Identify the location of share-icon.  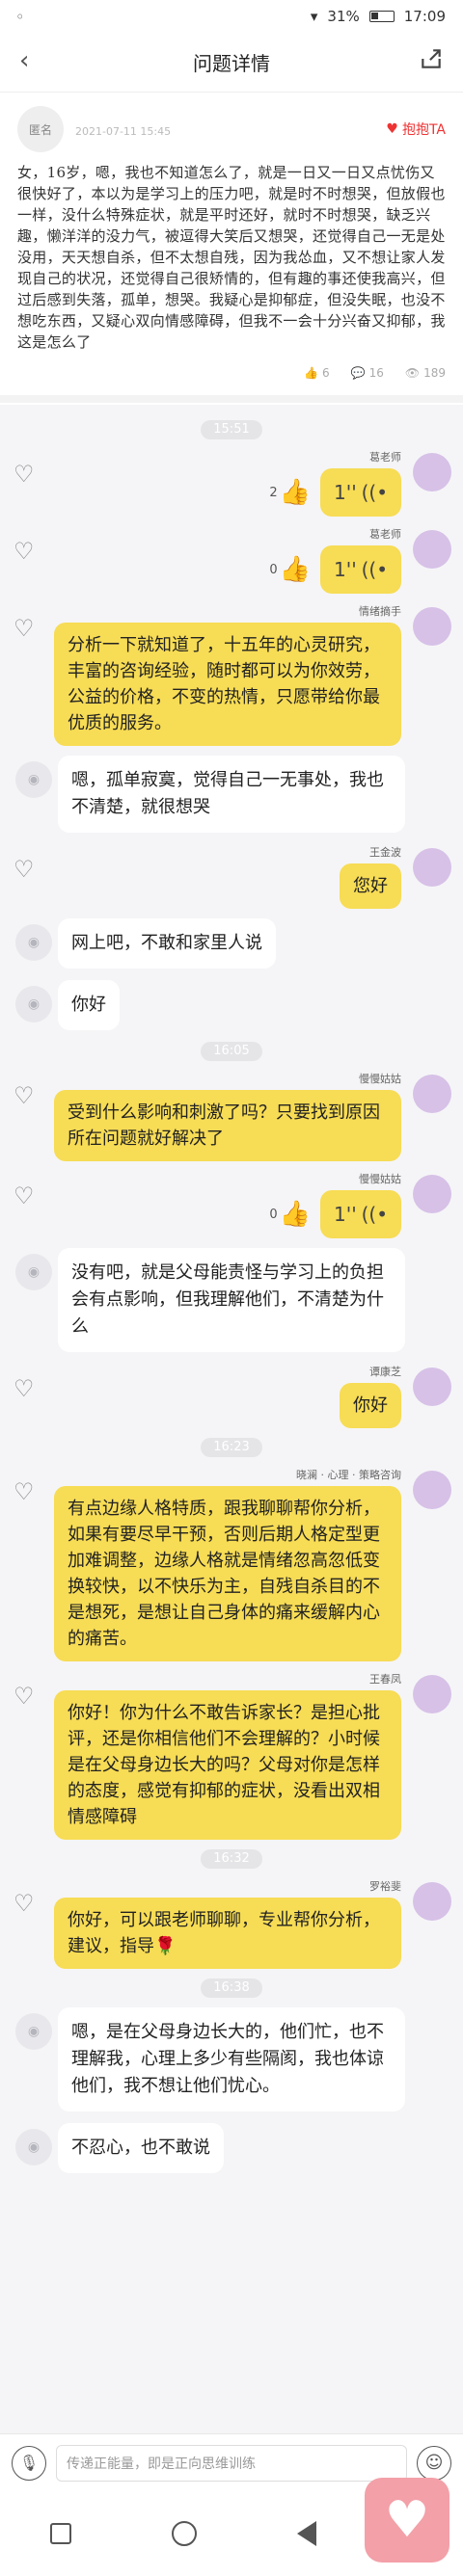
(432, 58).